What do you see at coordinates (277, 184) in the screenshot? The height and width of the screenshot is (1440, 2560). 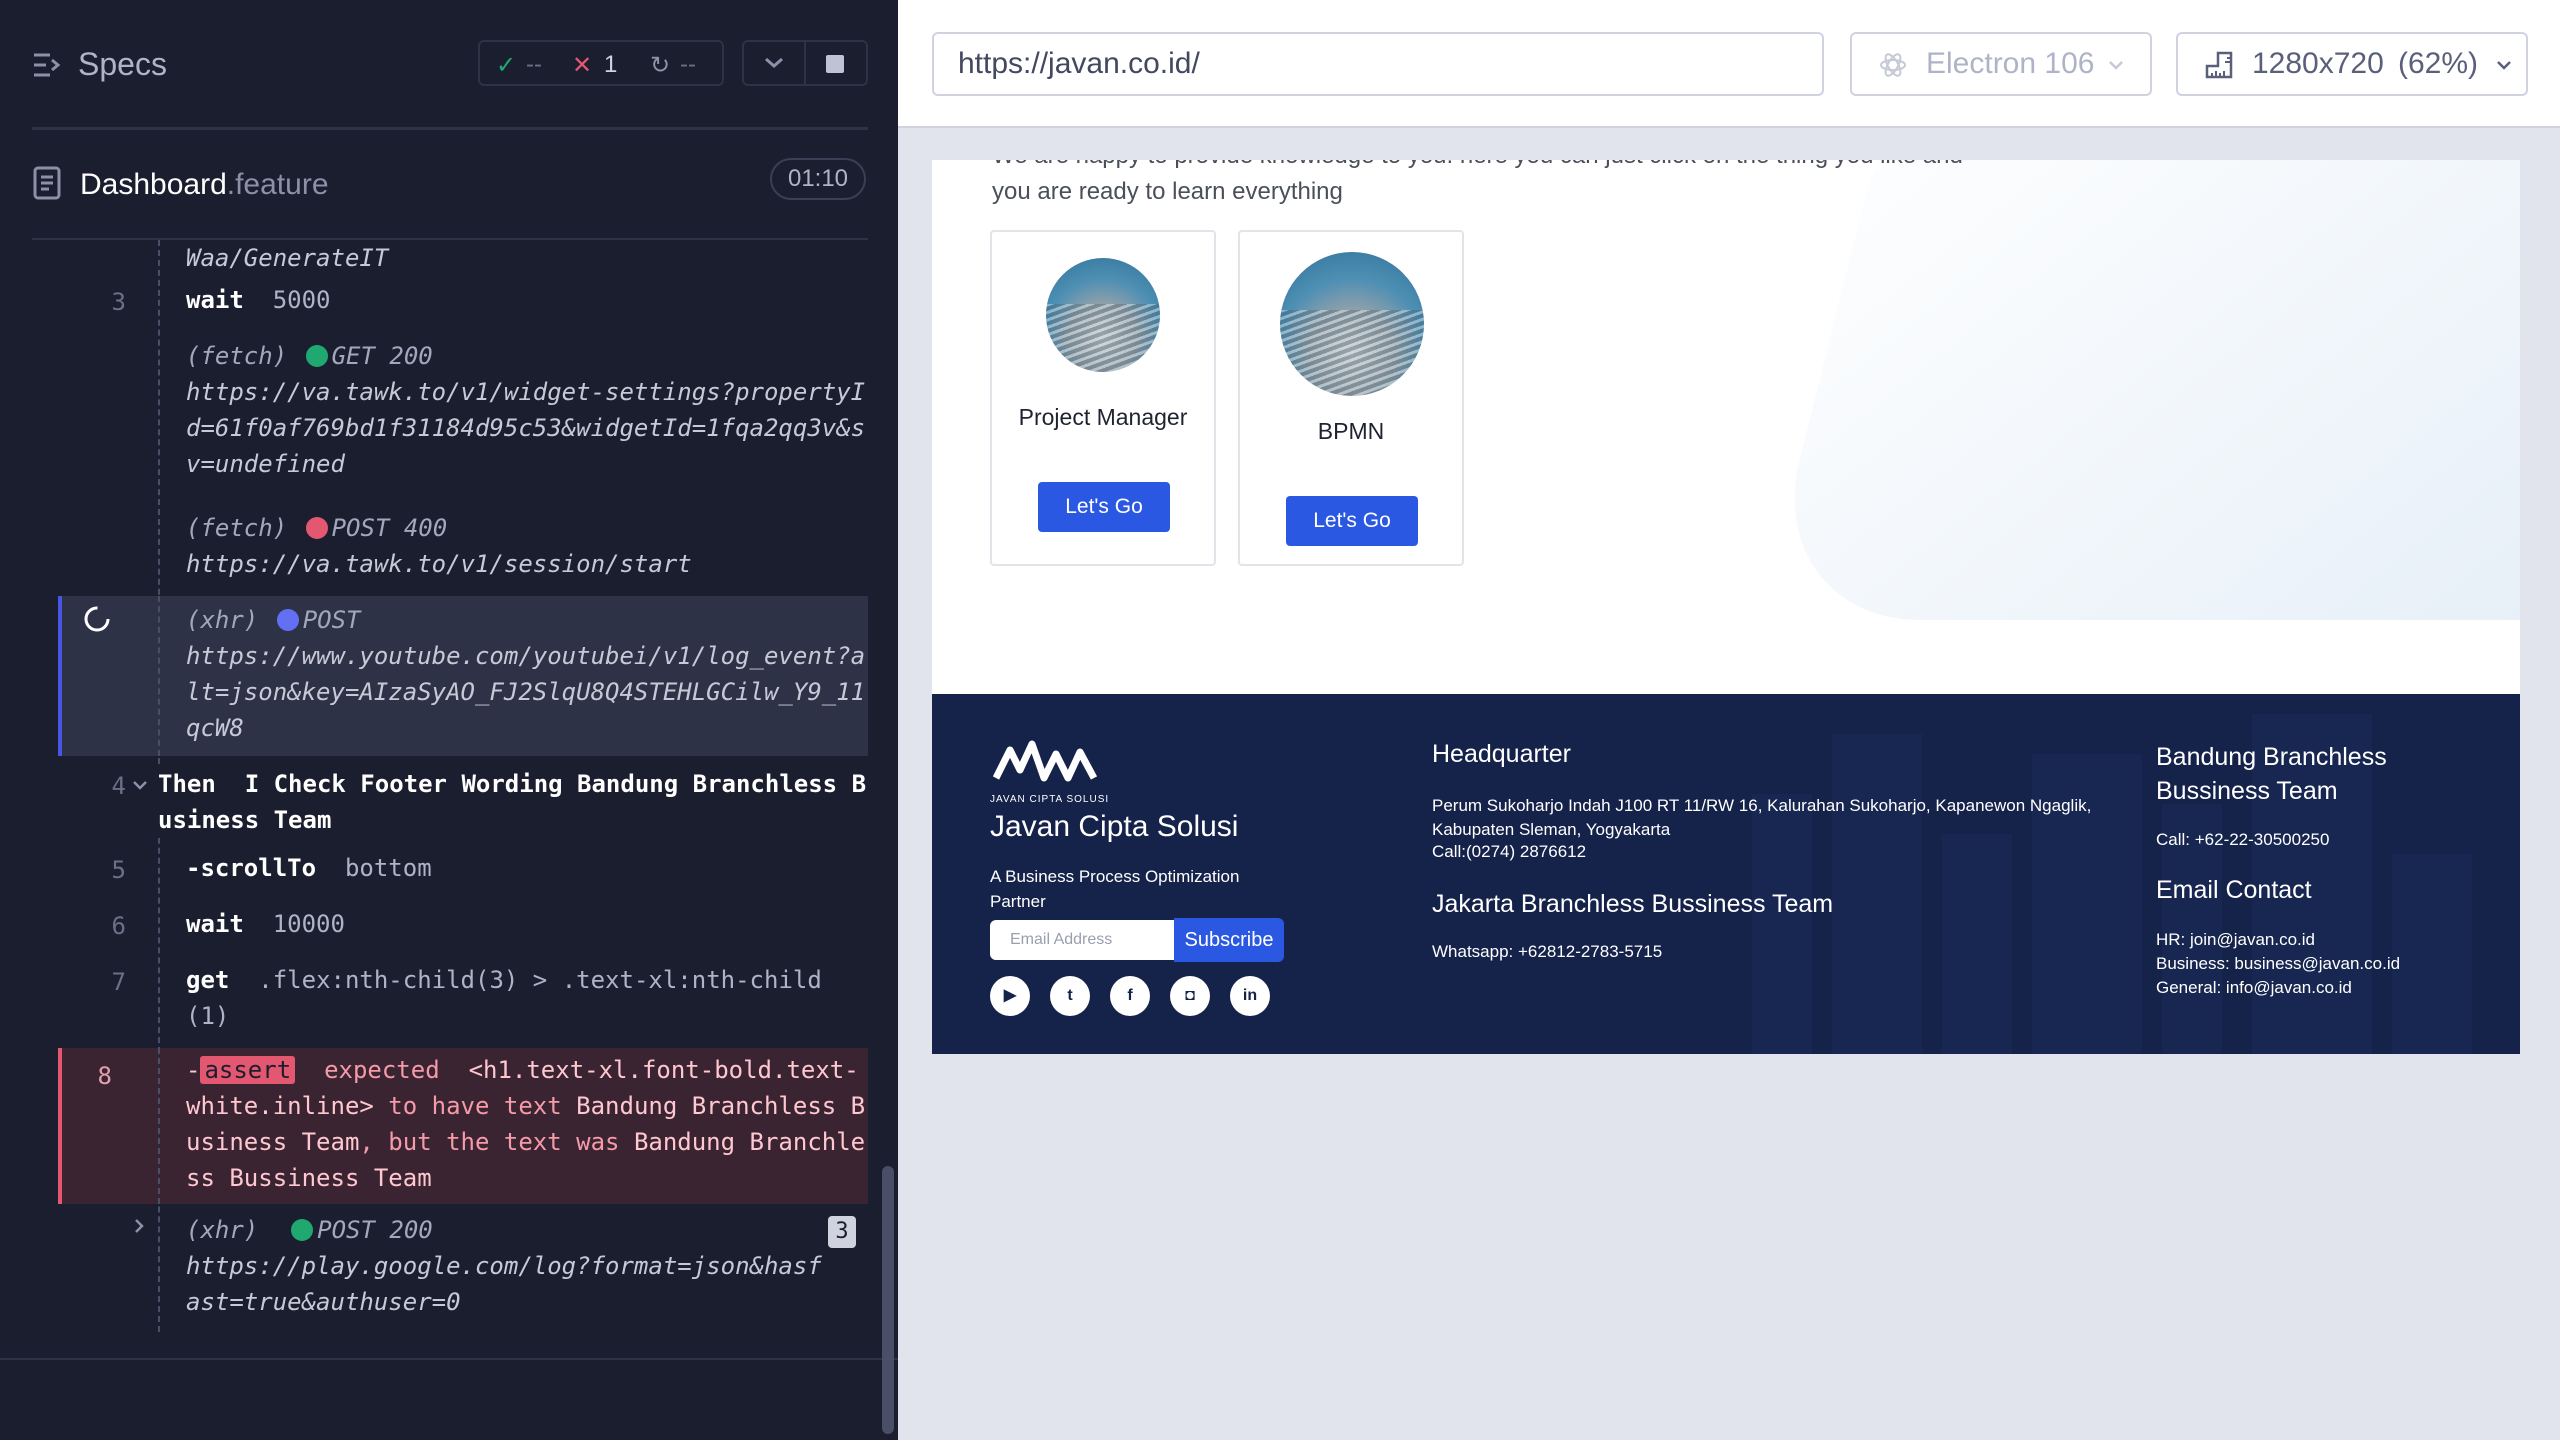 I see `spec-file-extension: .feature` at bounding box center [277, 184].